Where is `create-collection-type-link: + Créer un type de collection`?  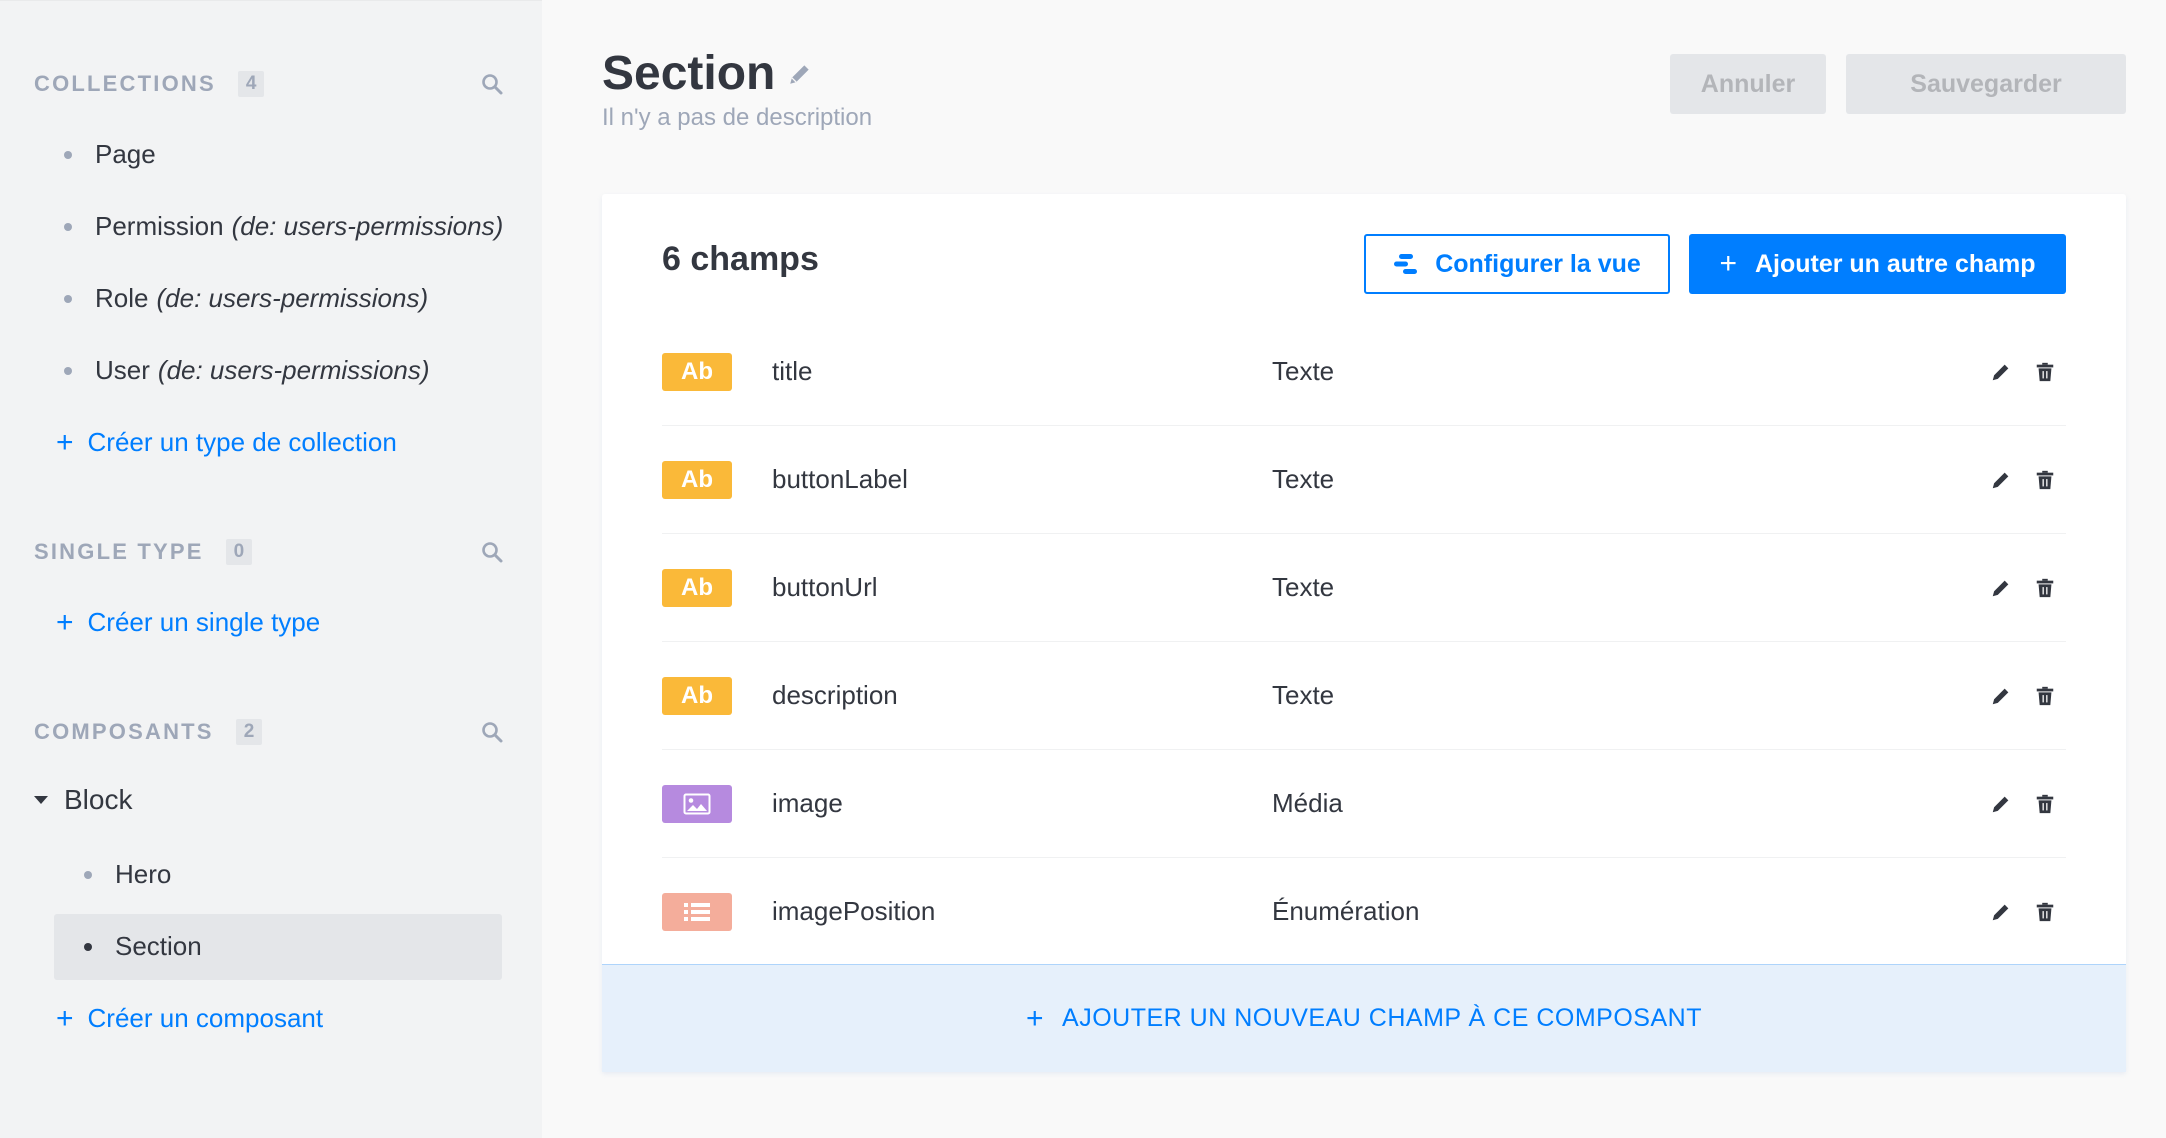
create-collection-type-link: + Créer un type de collection is located at coordinates (226, 442).